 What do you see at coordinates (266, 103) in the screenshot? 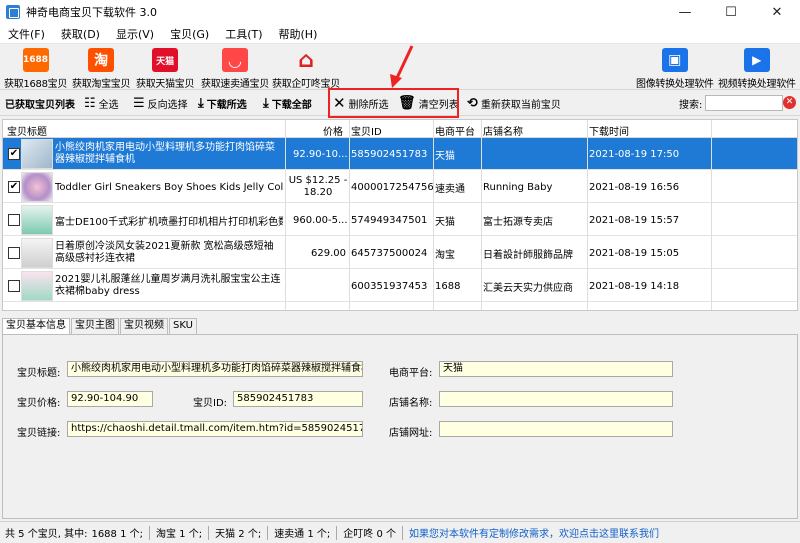
I see `download-all-icon: ⤓` at bounding box center [266, 103].